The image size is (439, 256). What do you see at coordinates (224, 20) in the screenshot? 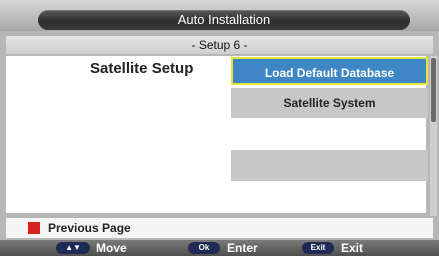
I see `page-title: Auto Installation` at bounding box center [224, 20].